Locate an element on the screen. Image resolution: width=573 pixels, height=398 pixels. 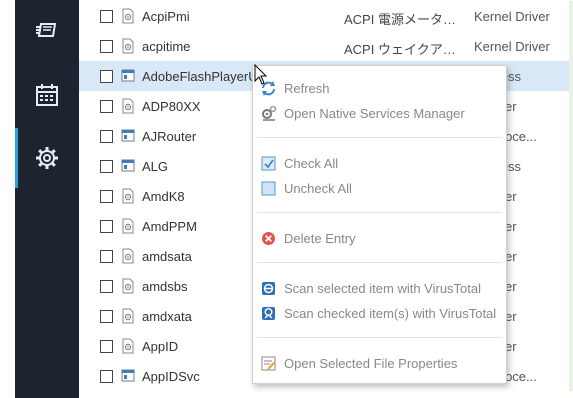
menu-item-refresh: Refresh is located at coordinates (379, 88).